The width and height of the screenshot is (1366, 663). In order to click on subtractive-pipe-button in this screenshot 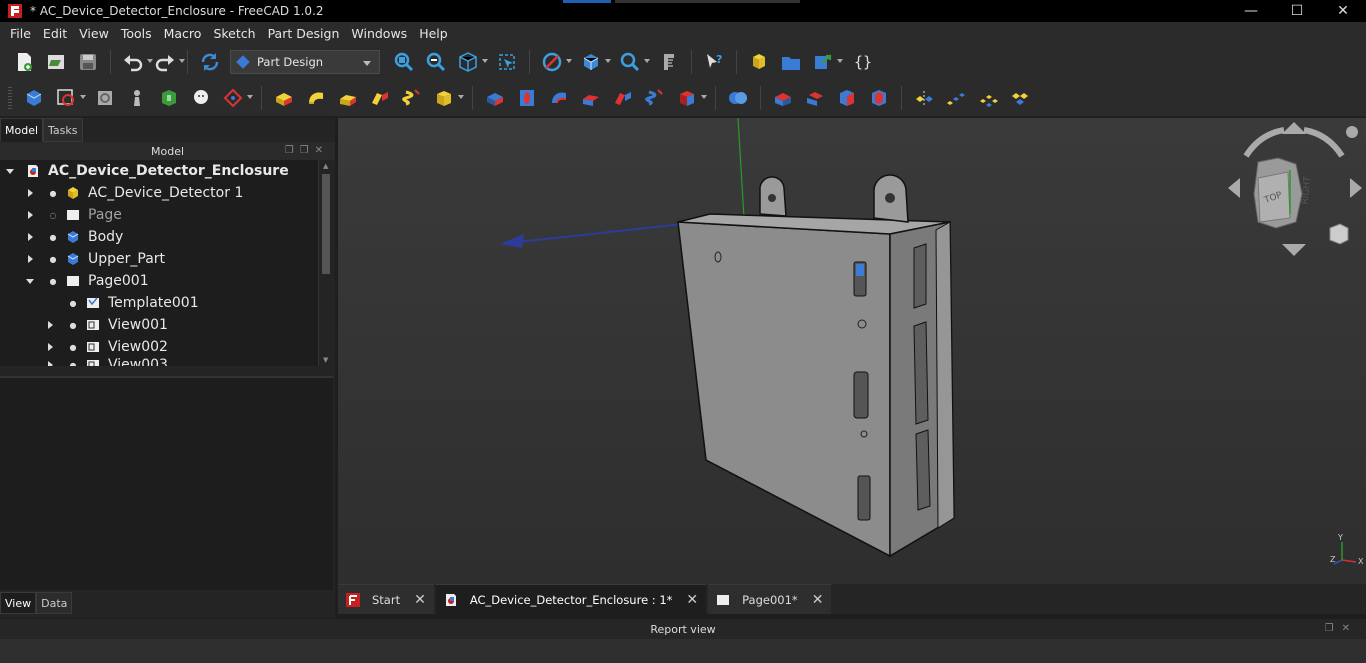, I will do `click(623, 98)`.